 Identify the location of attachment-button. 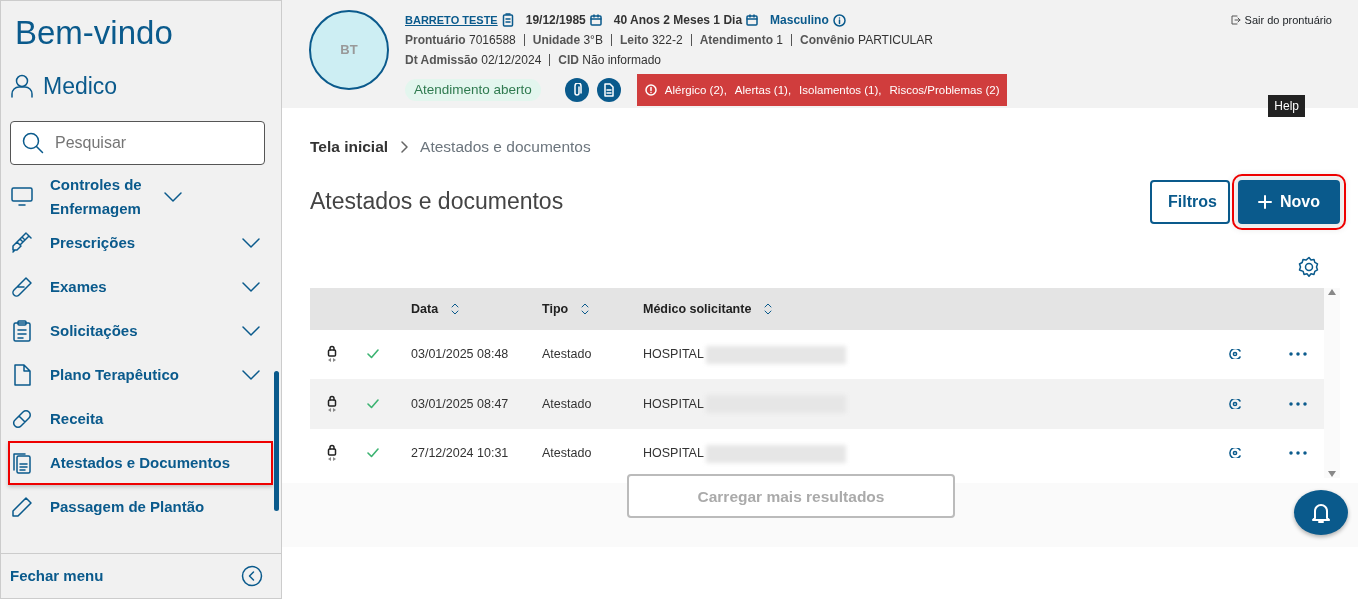
(576, 90).